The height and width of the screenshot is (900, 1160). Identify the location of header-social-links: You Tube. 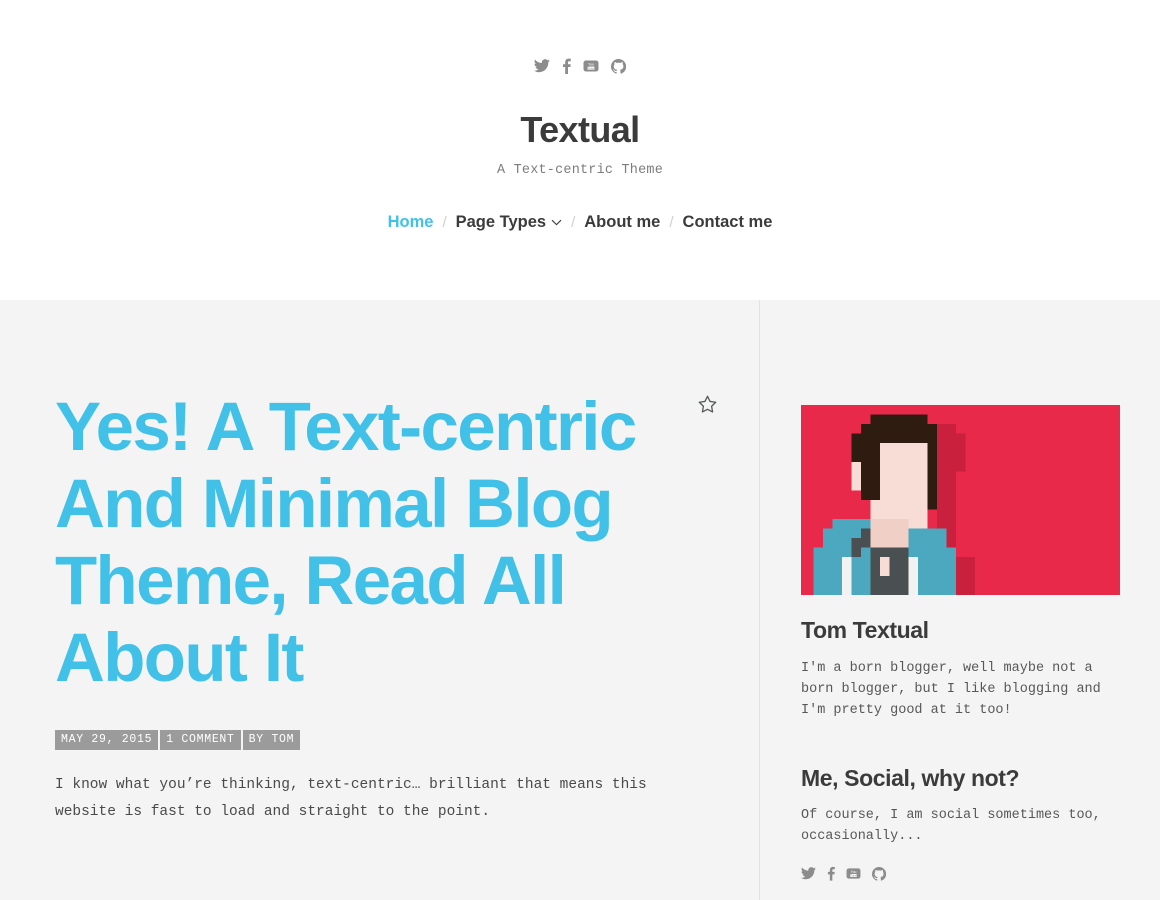
(580, 66).